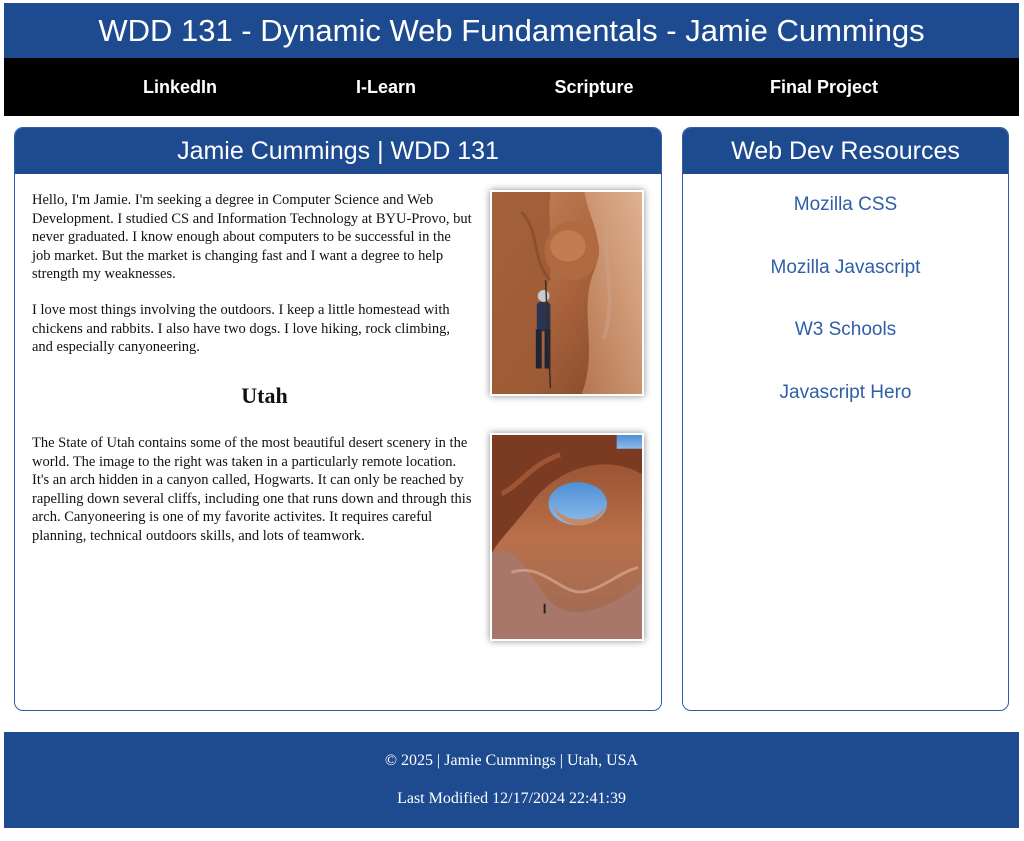 This screenshot has width=1024, height=841. I want to click on desert-arch-image, so click(567, 537).